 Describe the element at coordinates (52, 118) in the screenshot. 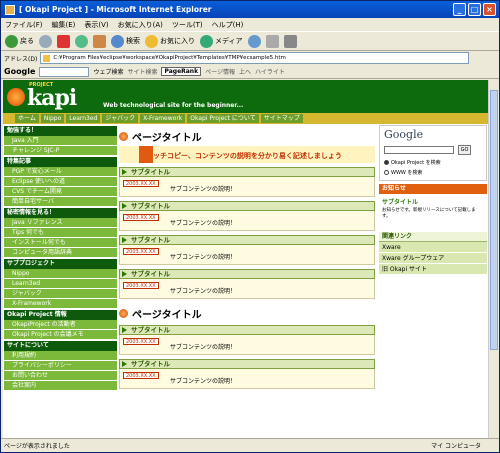

I see `nav-nippo: Nippo` at that location.